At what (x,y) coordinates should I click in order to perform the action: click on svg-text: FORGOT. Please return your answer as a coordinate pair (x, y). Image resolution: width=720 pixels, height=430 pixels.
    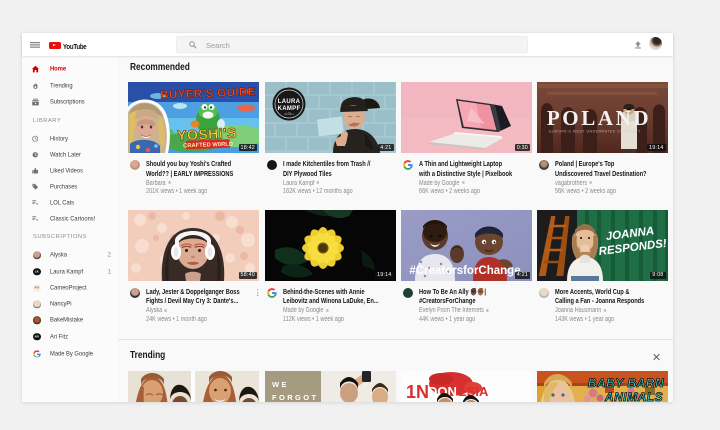
    Looking at the image, I should click on (295, 397).